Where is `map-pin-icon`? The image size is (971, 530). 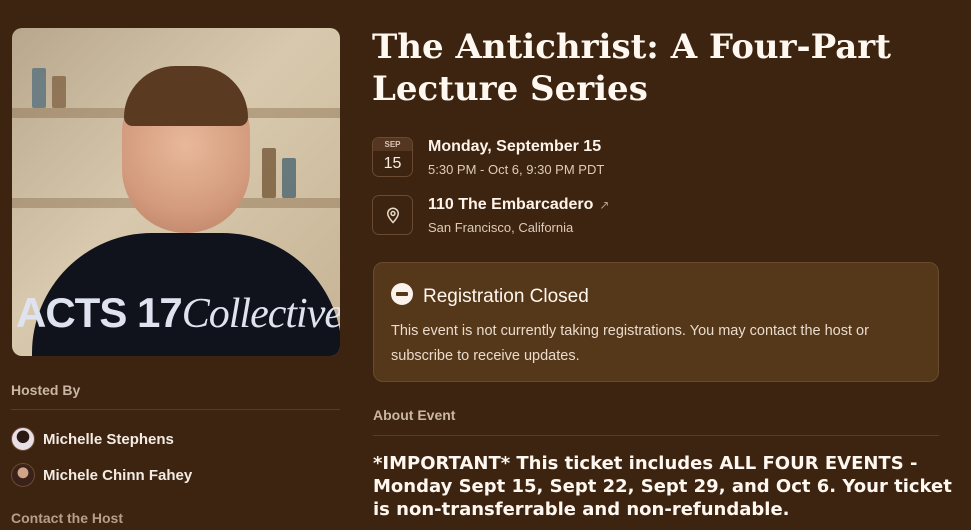 map-pin-icon is located at coordinates (392, 215).